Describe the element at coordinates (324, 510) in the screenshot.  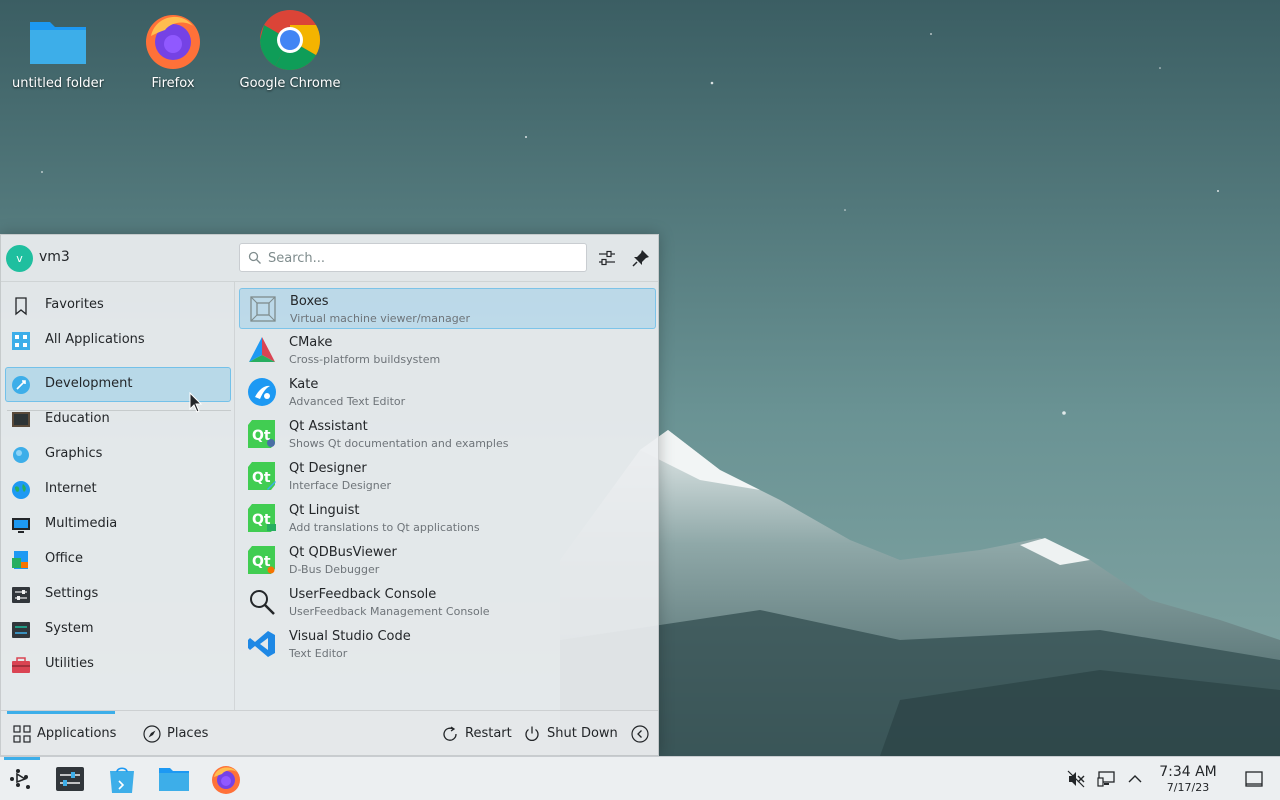
I see `app-name: Qt Linguist` at that location.